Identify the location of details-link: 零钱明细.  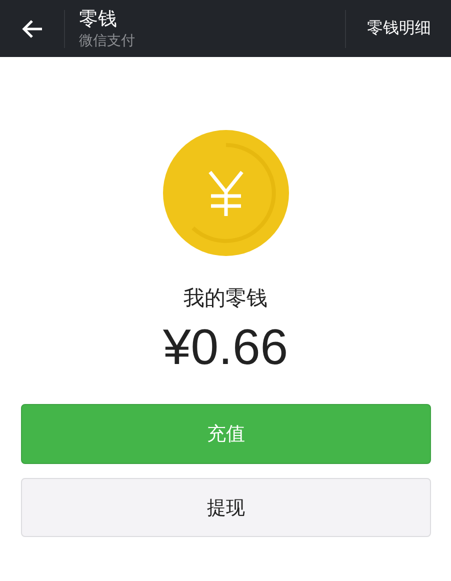
(398, 28).